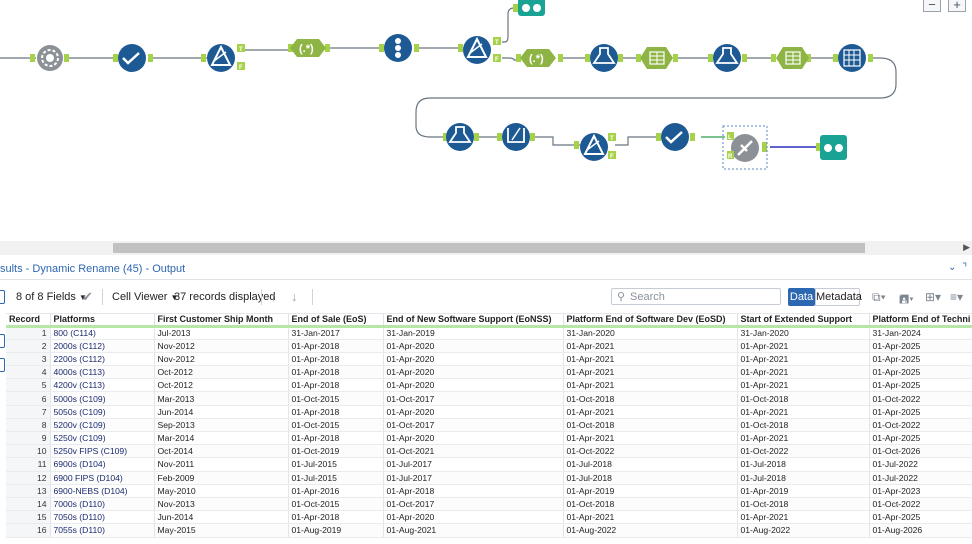  I want to click on table-cell: 31-Jan-2020, so click(803, 333).